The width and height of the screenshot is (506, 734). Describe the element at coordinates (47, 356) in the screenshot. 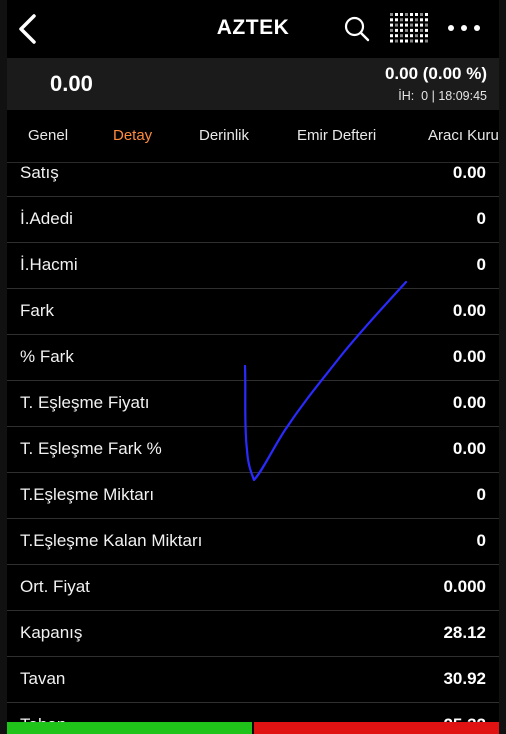

I see `detail-row-label: % Fark` at that location.